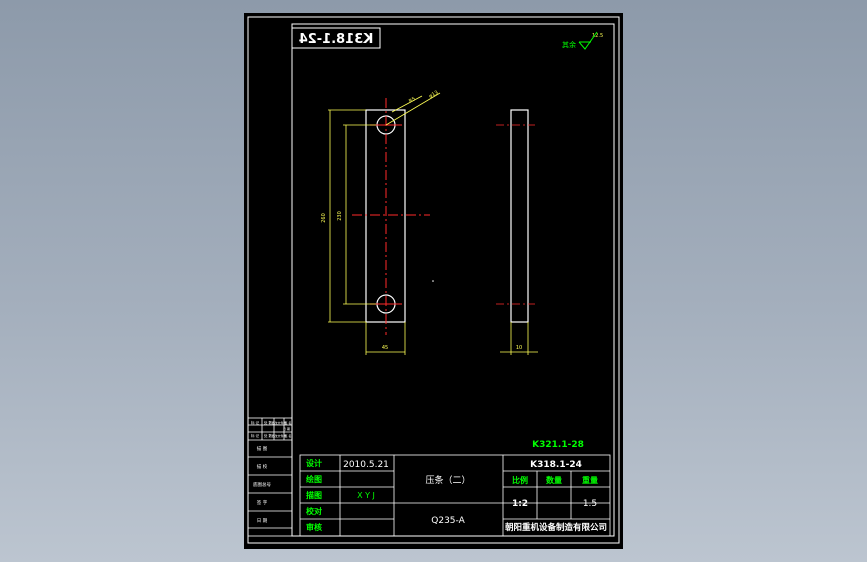 The width and height of the screenshot is (867, 562). What do you see at coordinates (554, 480) in the screenshot?
I see `header-quantity: 数量` at bounding box center [554, 480].